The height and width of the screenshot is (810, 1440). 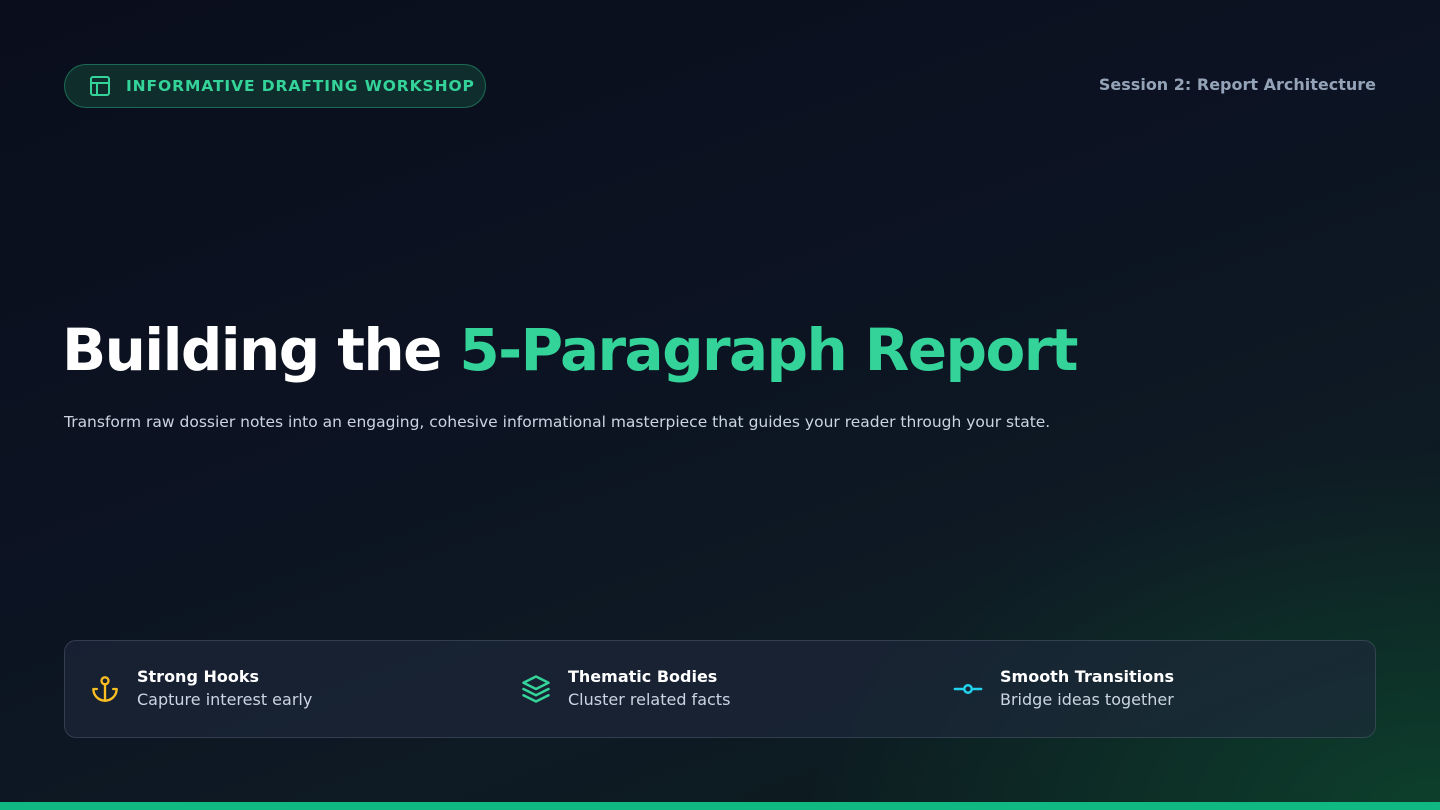 I want to click on workshop-badge: INFORMATIVE DRAFTING WORKSHOP, so click(x=275, y=86).